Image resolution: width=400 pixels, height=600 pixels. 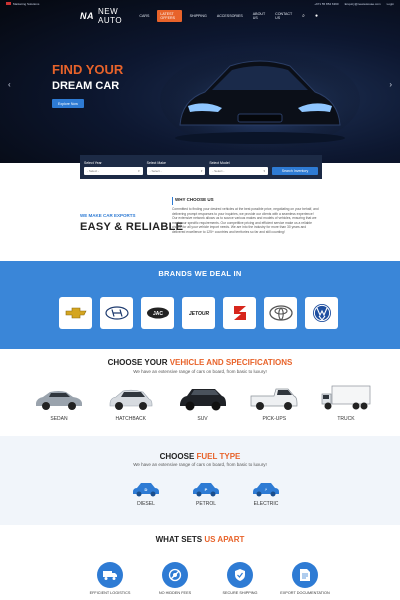 What do you see at coordinates (274, 402) in the screenshot?
I see `vehicle-type-pickups: PICK-UPS` at bounding box center [274, 402].